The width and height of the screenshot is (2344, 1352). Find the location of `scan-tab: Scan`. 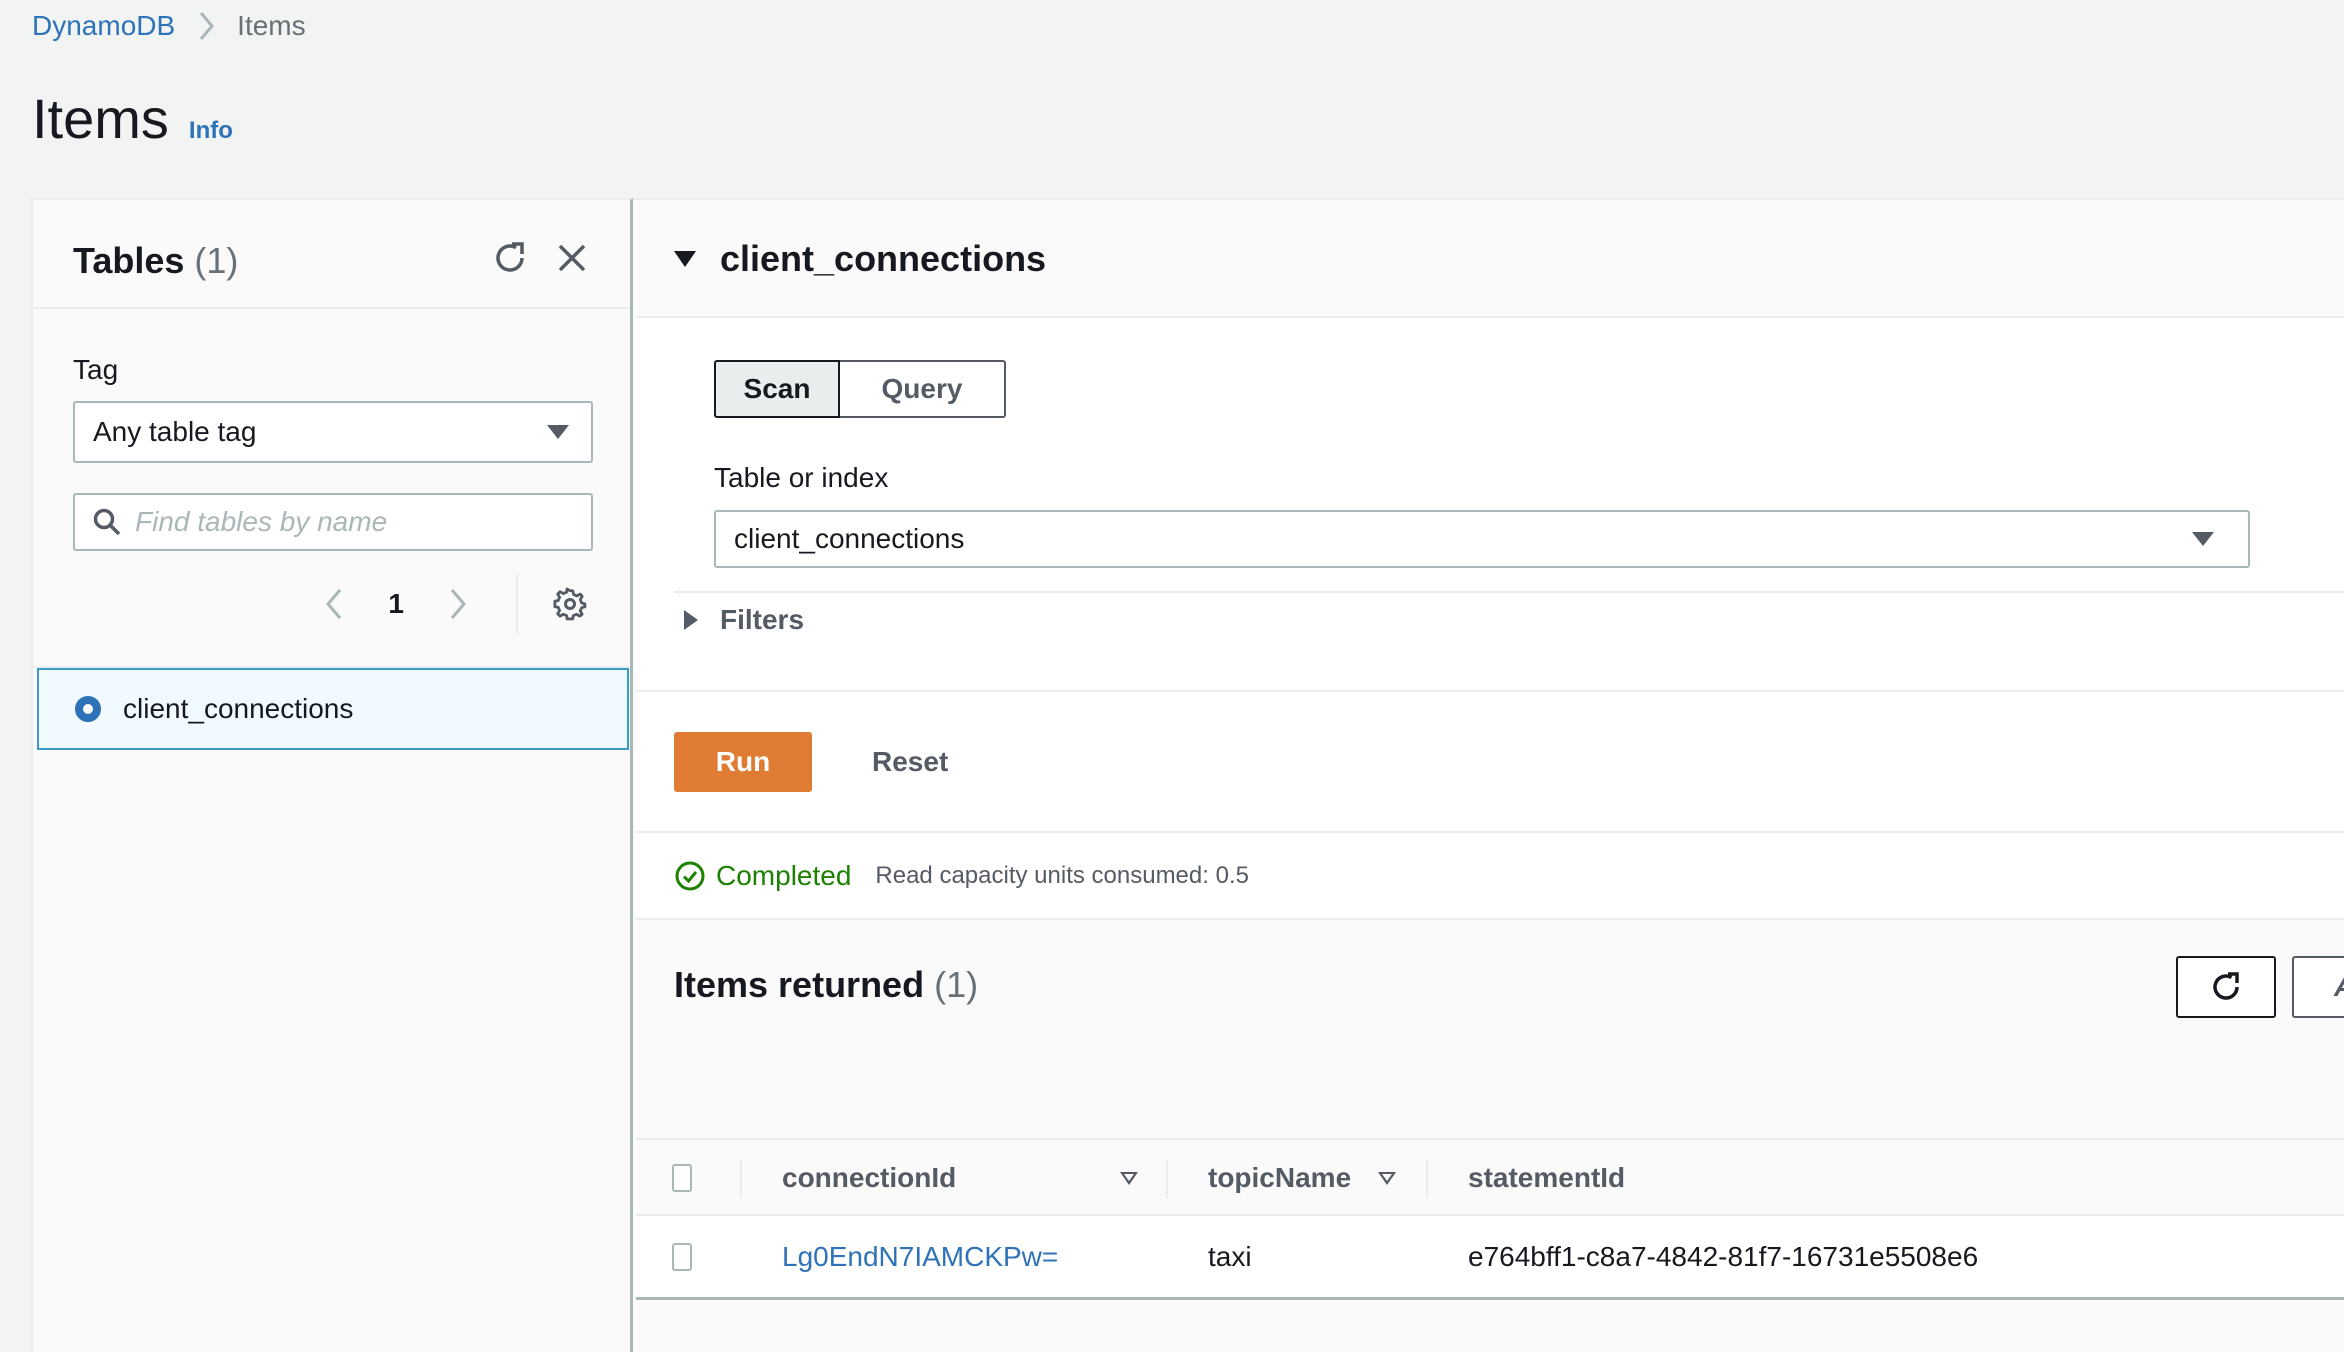

scan-tab: Scan is located at coordinates (777, 389).